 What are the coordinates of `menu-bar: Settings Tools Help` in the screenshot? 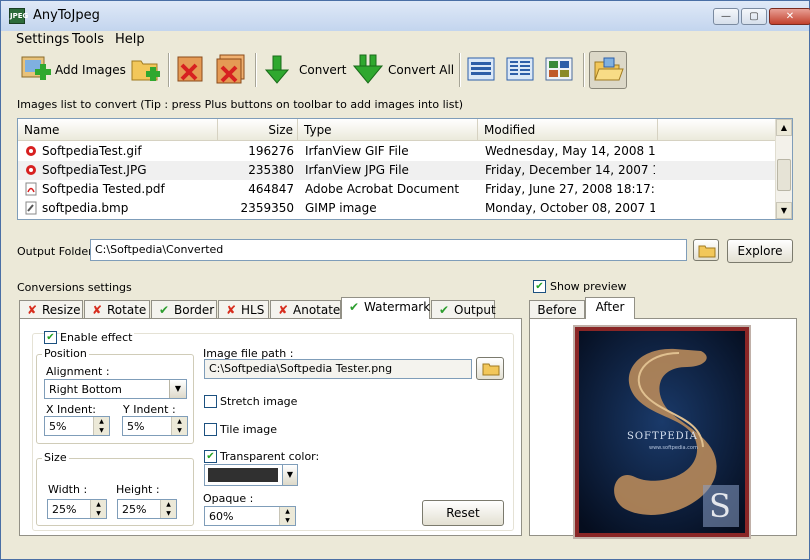 It's located at (405, 40).